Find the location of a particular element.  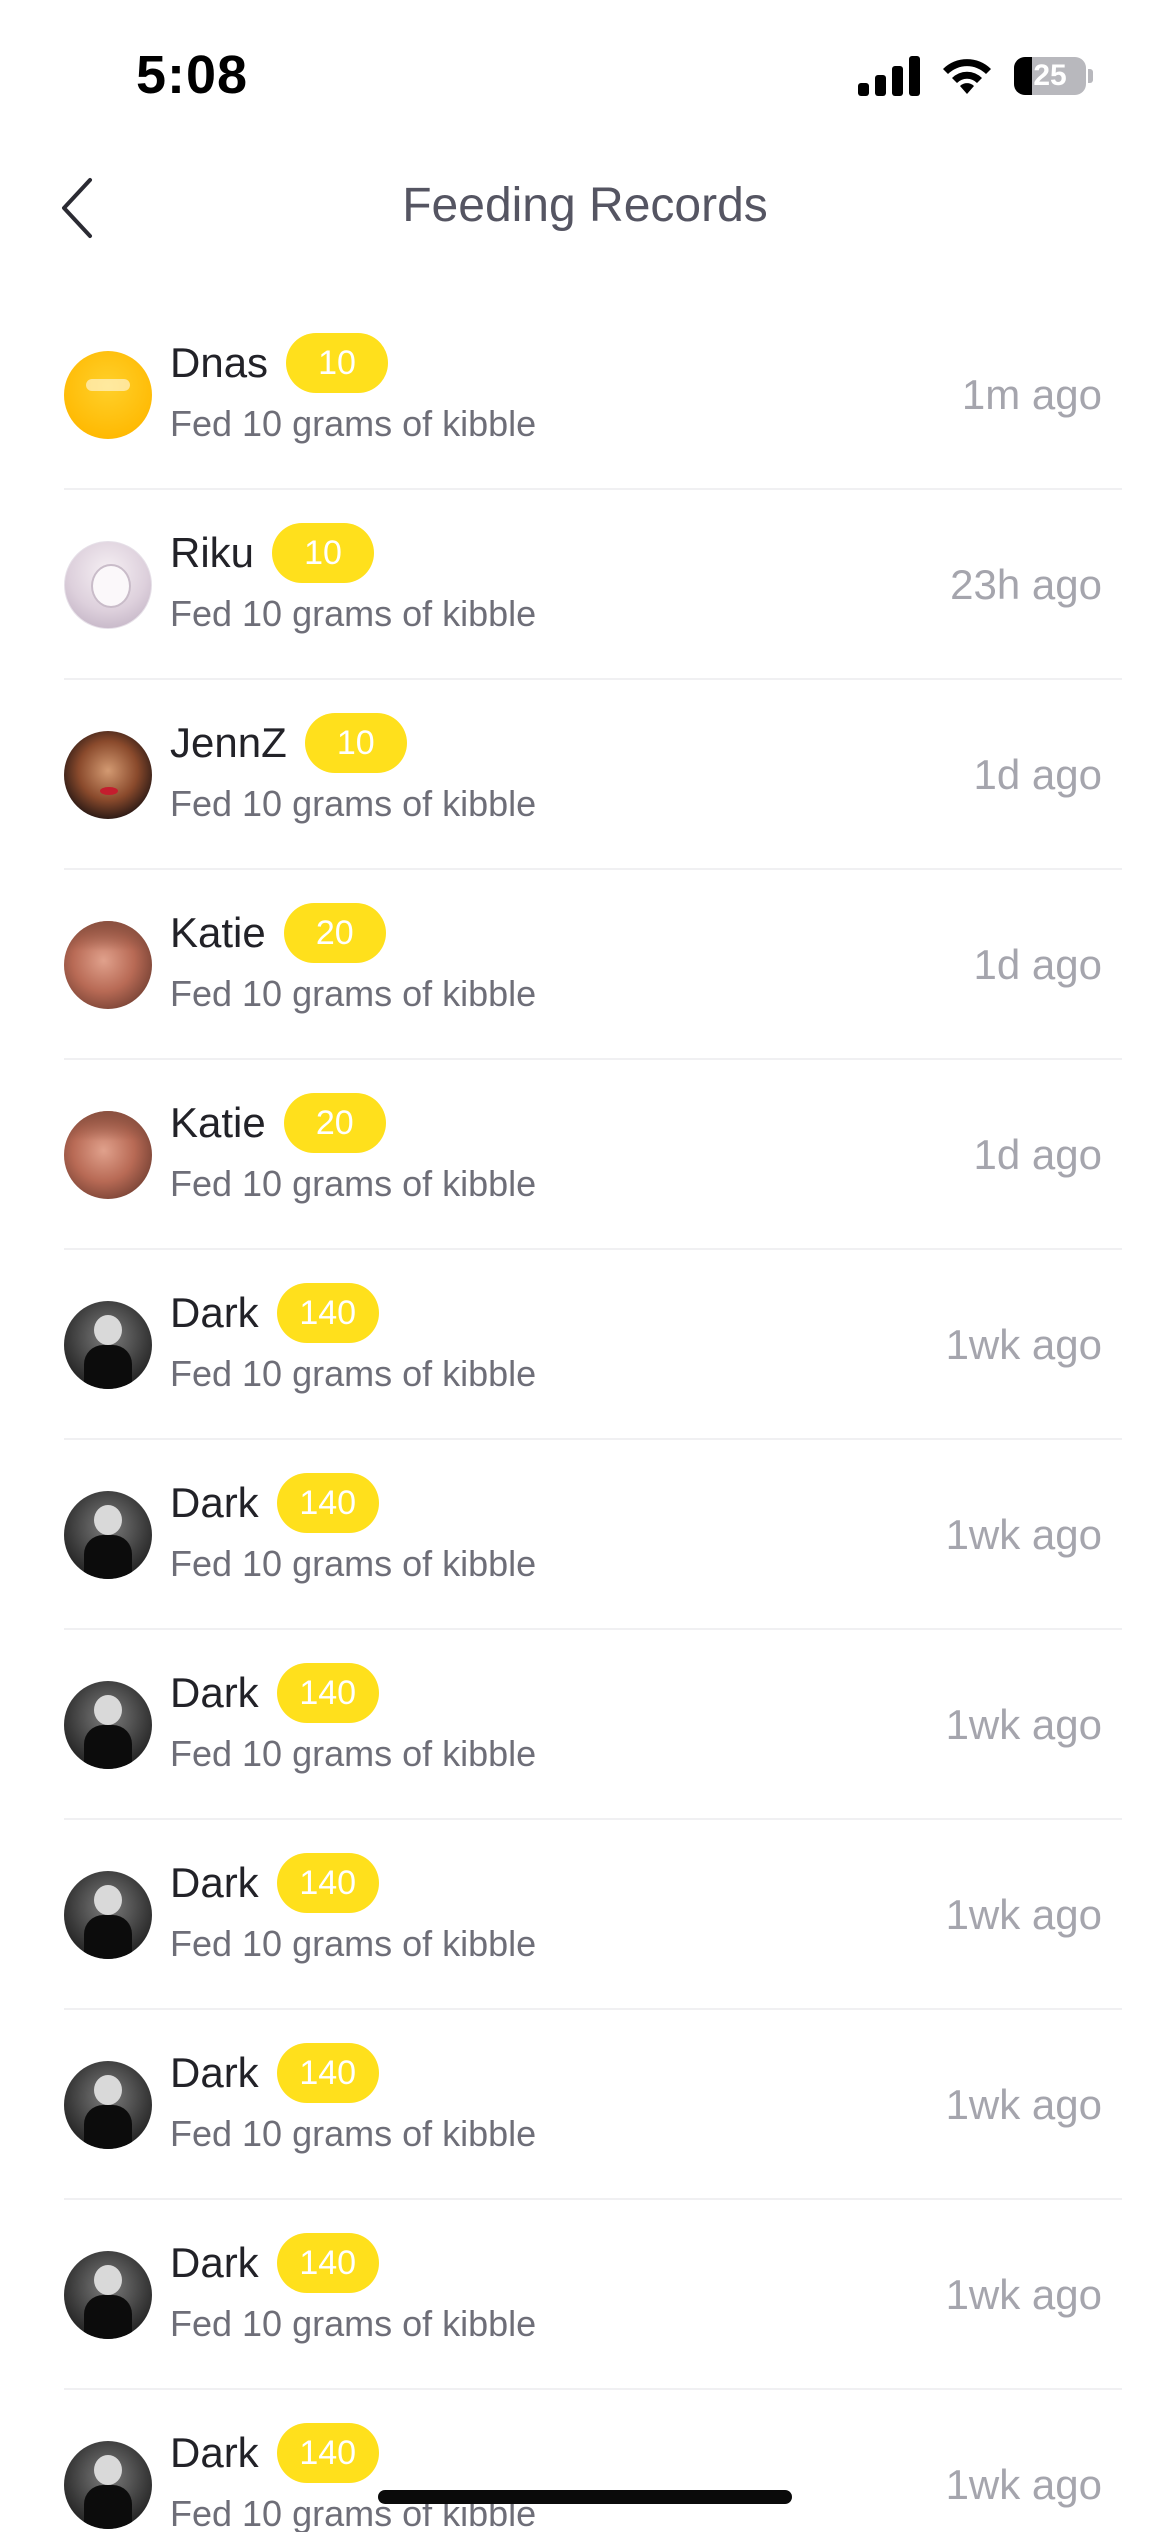

record-text: Dnas 10 Fed 10 grams of kibble is located at coordinates (353, 392).